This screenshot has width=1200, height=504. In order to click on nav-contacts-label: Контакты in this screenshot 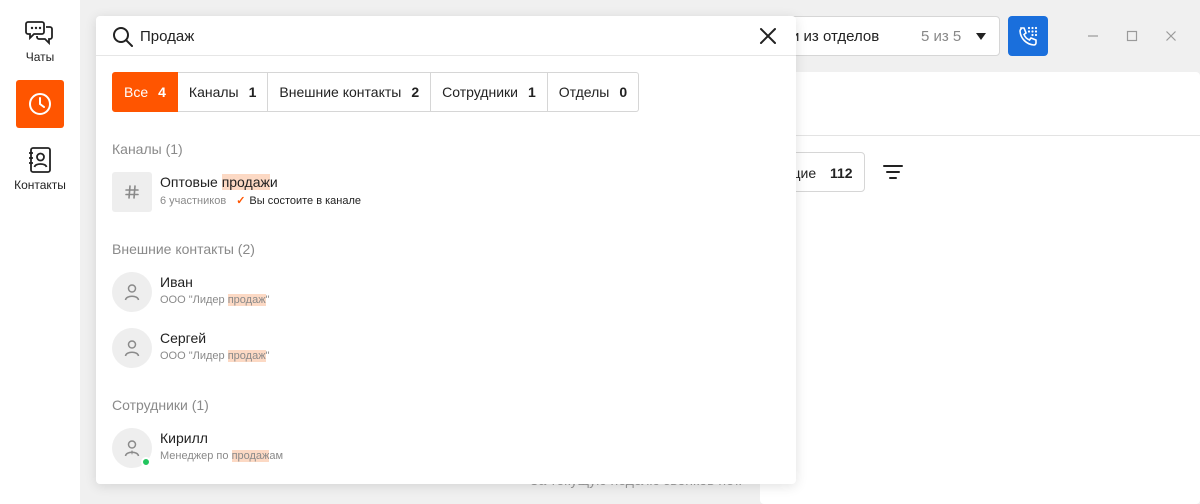, I will do `click(40, 185)`.